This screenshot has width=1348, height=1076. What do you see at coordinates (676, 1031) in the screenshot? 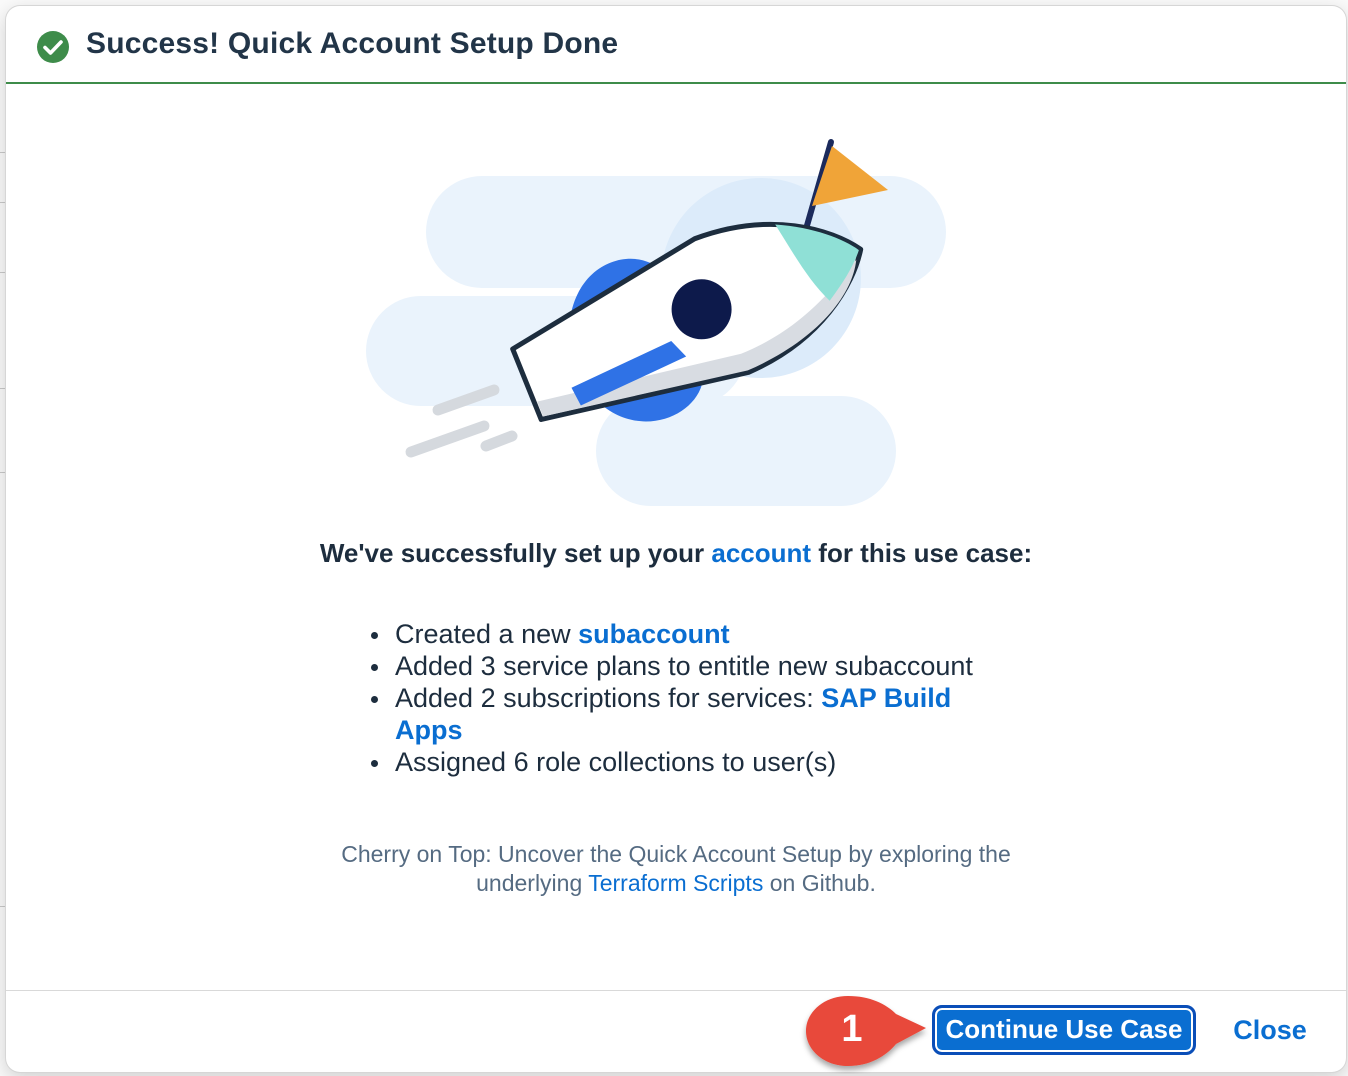
I see `dialog-footer: Continue Use Case Close` at bounding box center [676, 1031].